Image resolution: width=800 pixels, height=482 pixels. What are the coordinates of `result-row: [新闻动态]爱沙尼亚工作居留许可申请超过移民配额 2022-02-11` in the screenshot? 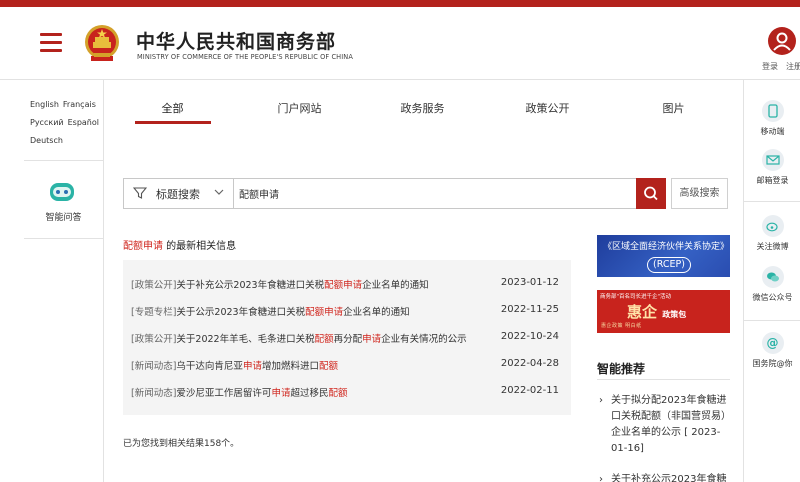 It's located at (347, 393).